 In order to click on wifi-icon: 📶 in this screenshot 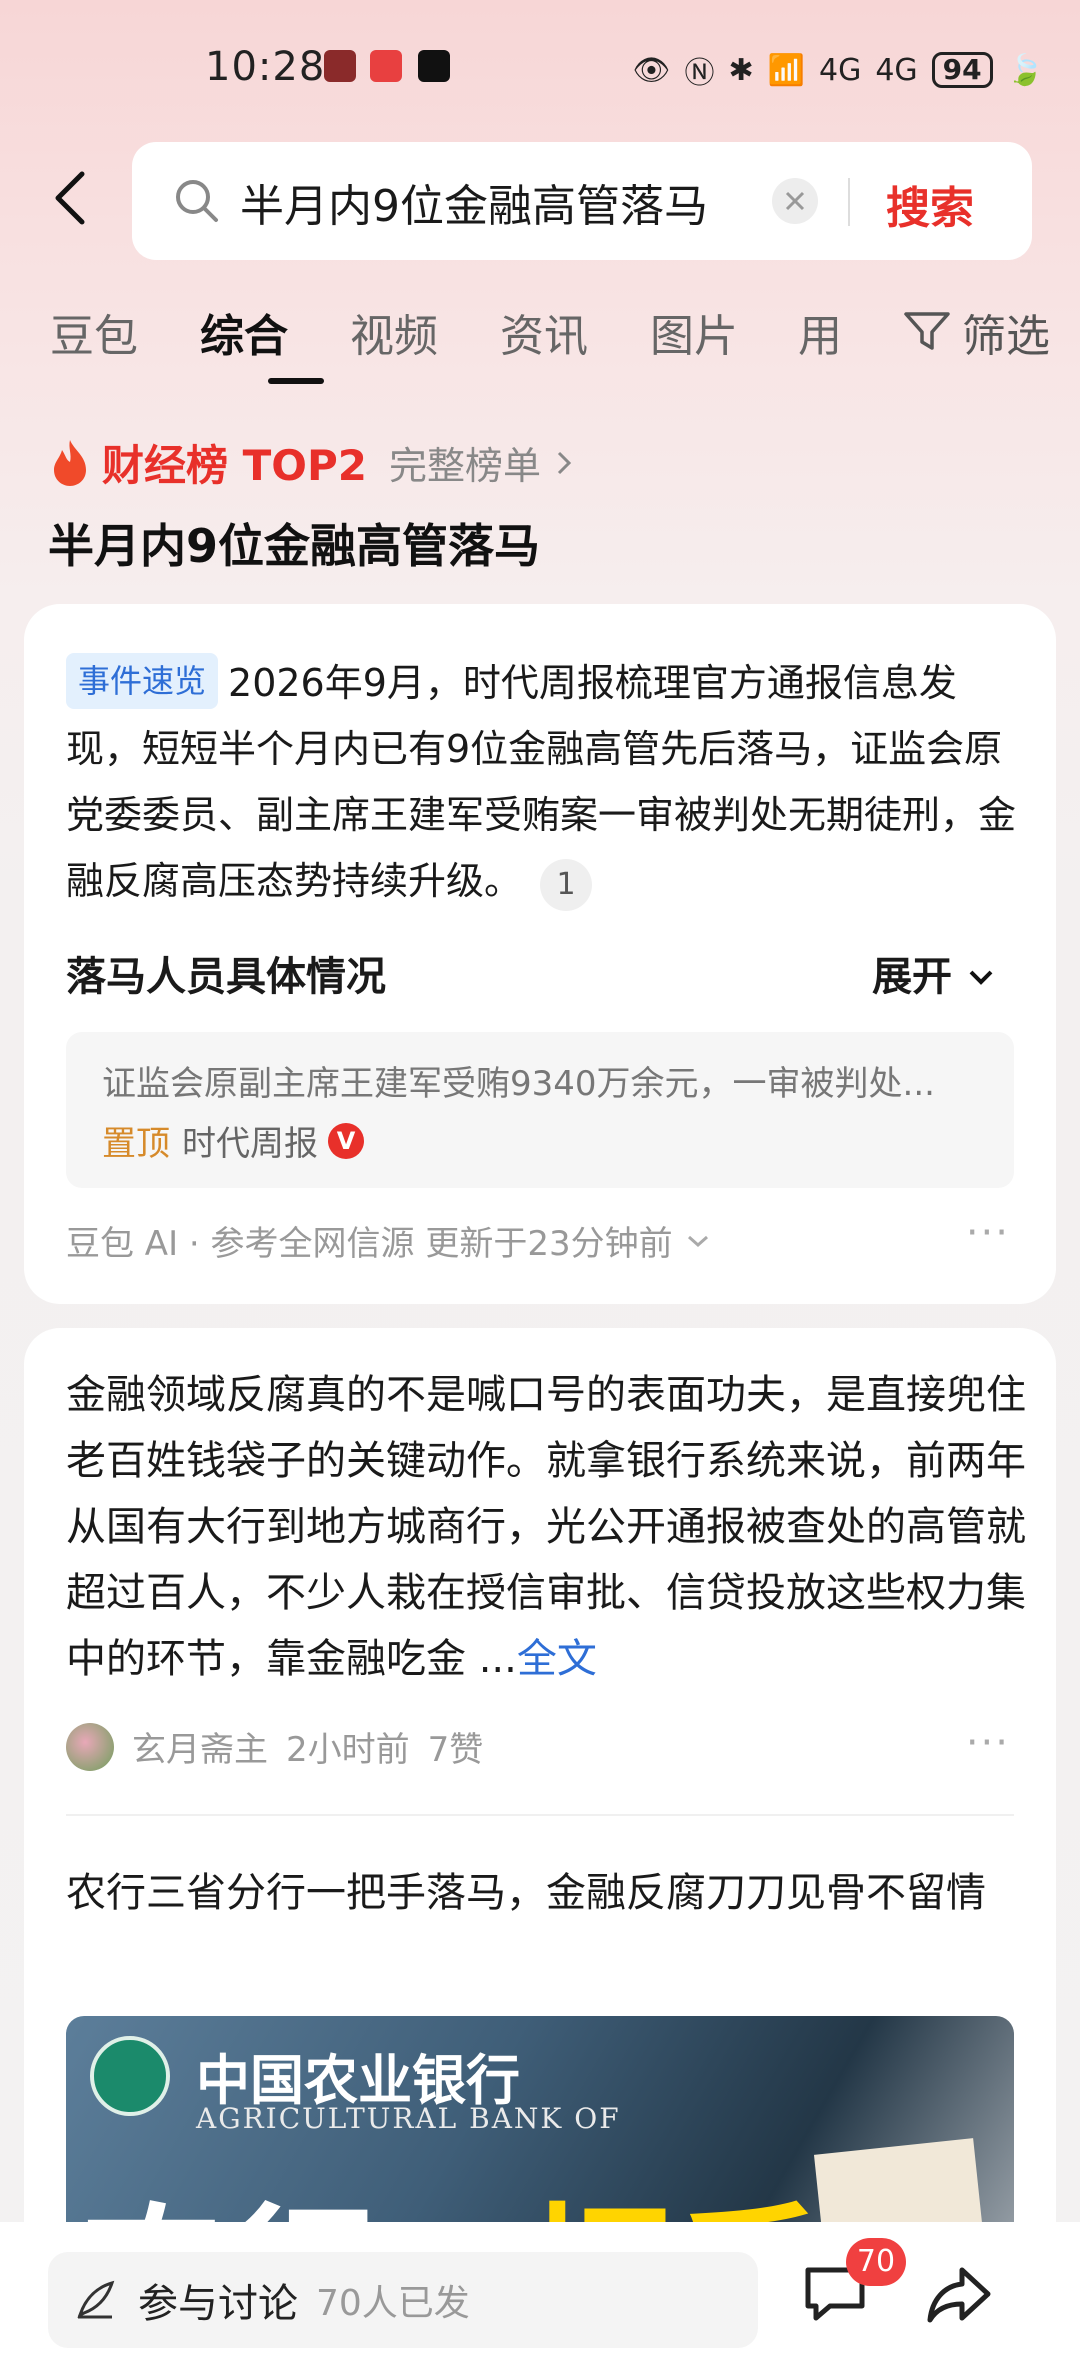, I will do `click(786, 70)`.